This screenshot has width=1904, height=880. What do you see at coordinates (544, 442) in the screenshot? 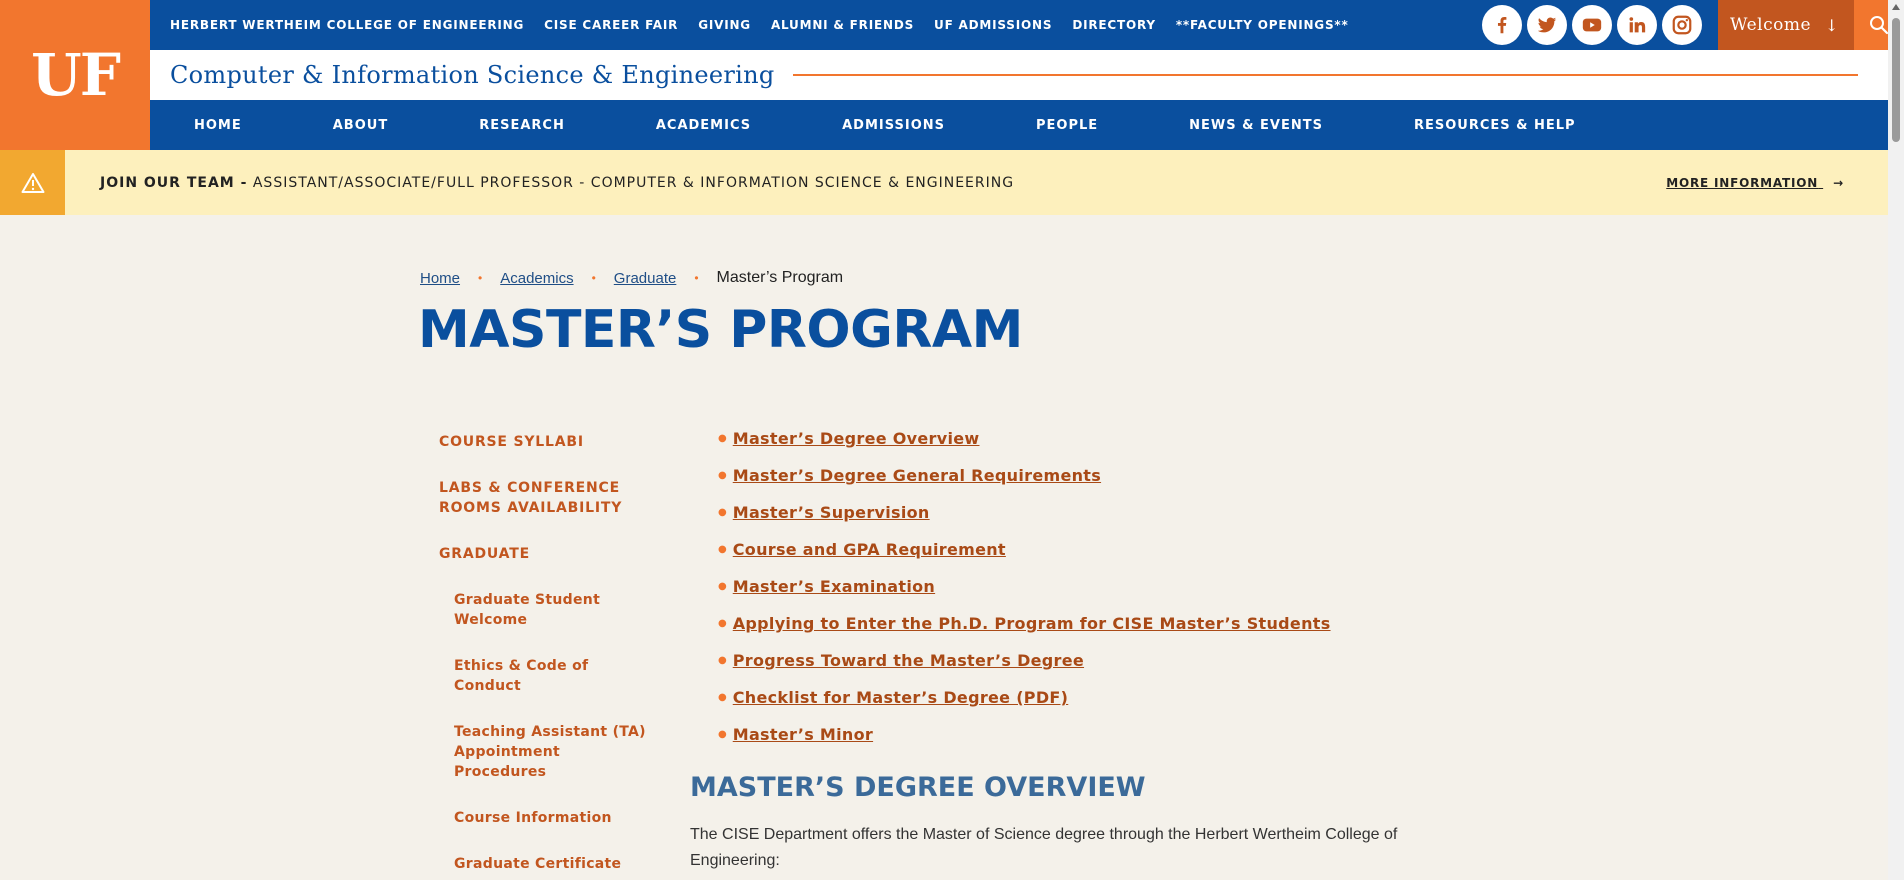
I see `sidebar-item-course-syllabi: COURSE SYLLABI` at bounding box center [544, 442].